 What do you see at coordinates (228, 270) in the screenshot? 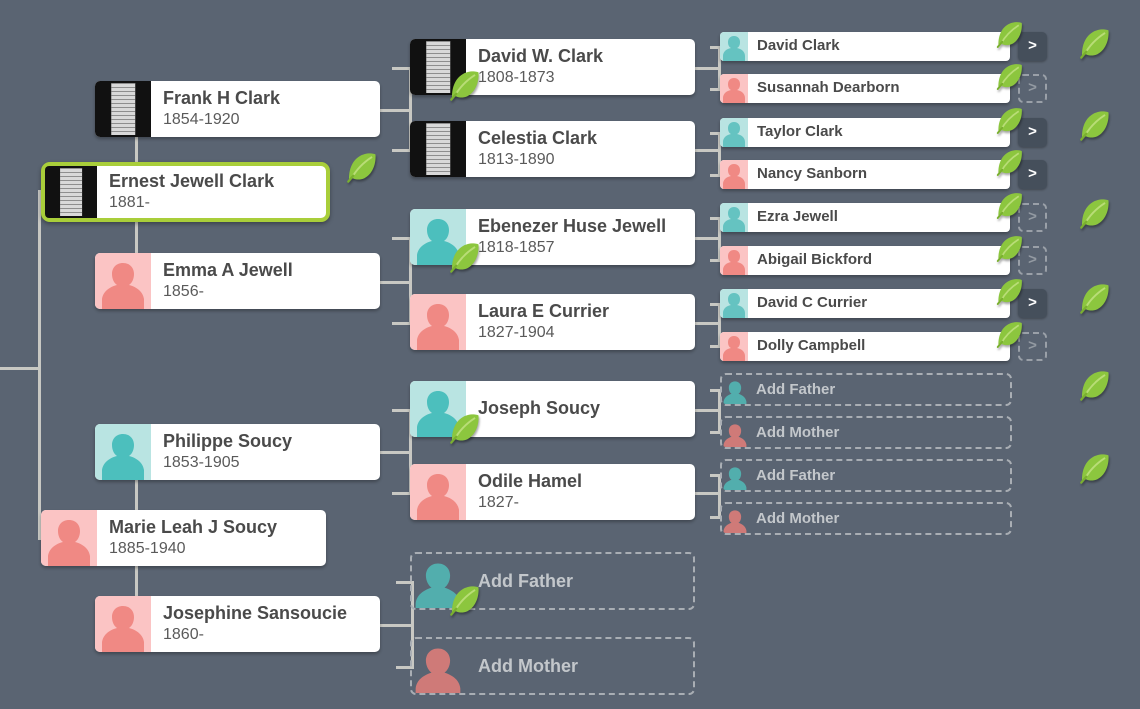
I see `person-name: Emma A Jewell` at bounding box center [228, 270].